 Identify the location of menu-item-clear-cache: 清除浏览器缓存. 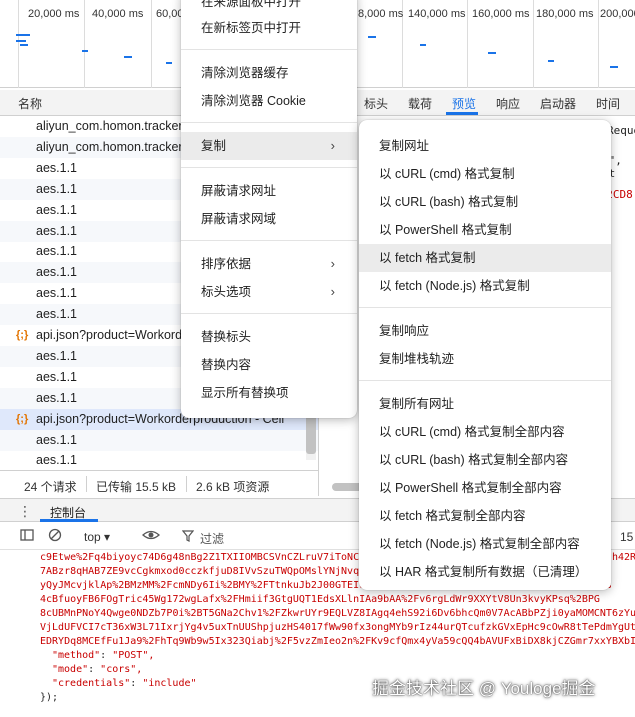
(269, 73).